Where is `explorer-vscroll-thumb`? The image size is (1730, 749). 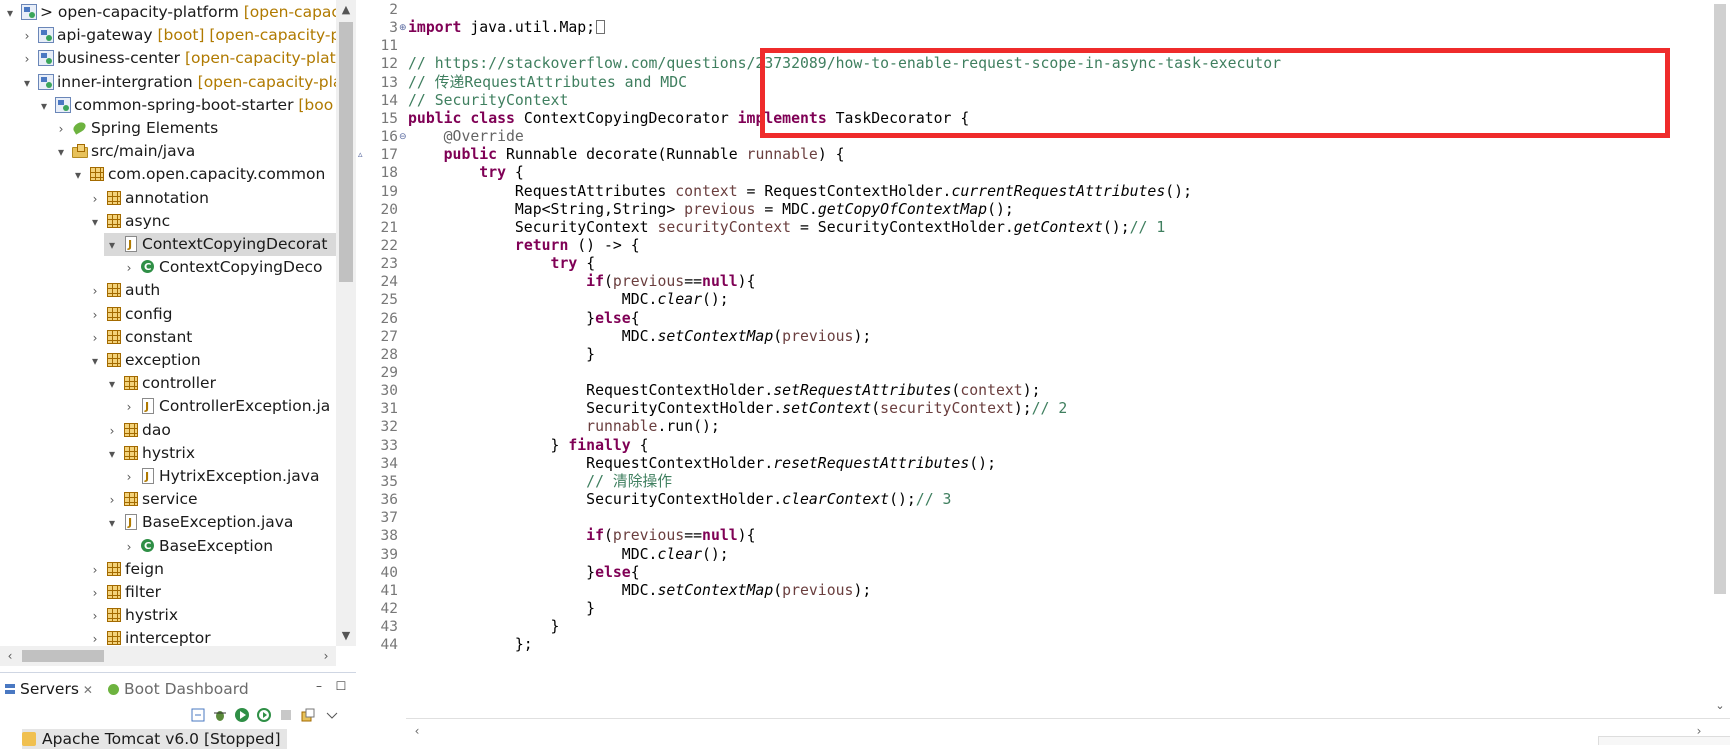
explorer-vscroll-thumb is located at coordinates (346, 152).